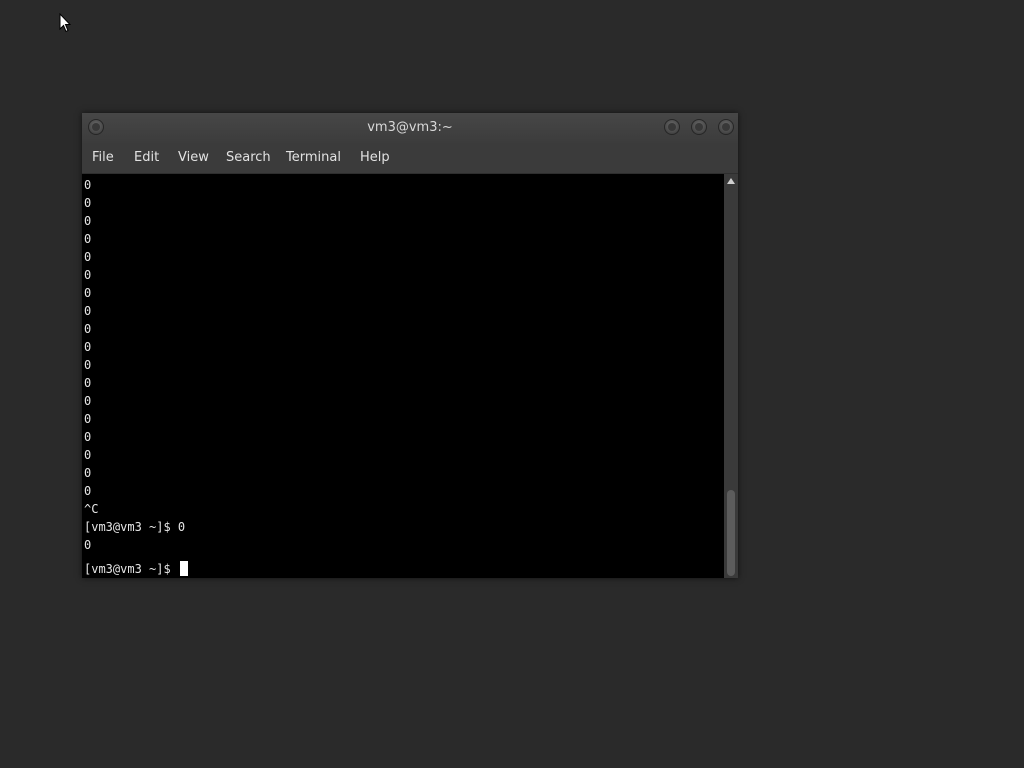 This screenshot has width=1024, height=768. I want to click on menu-bar: File Edit View Search Terminal Help, so click(410, 158).